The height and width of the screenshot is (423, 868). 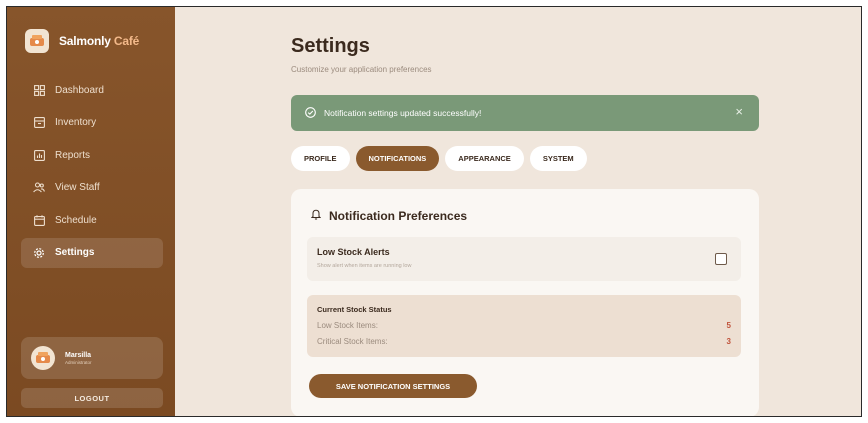 What do you see at coordinates (43, 358) in the screenshot?
I see `avatar` at bounding box center [43, 358].